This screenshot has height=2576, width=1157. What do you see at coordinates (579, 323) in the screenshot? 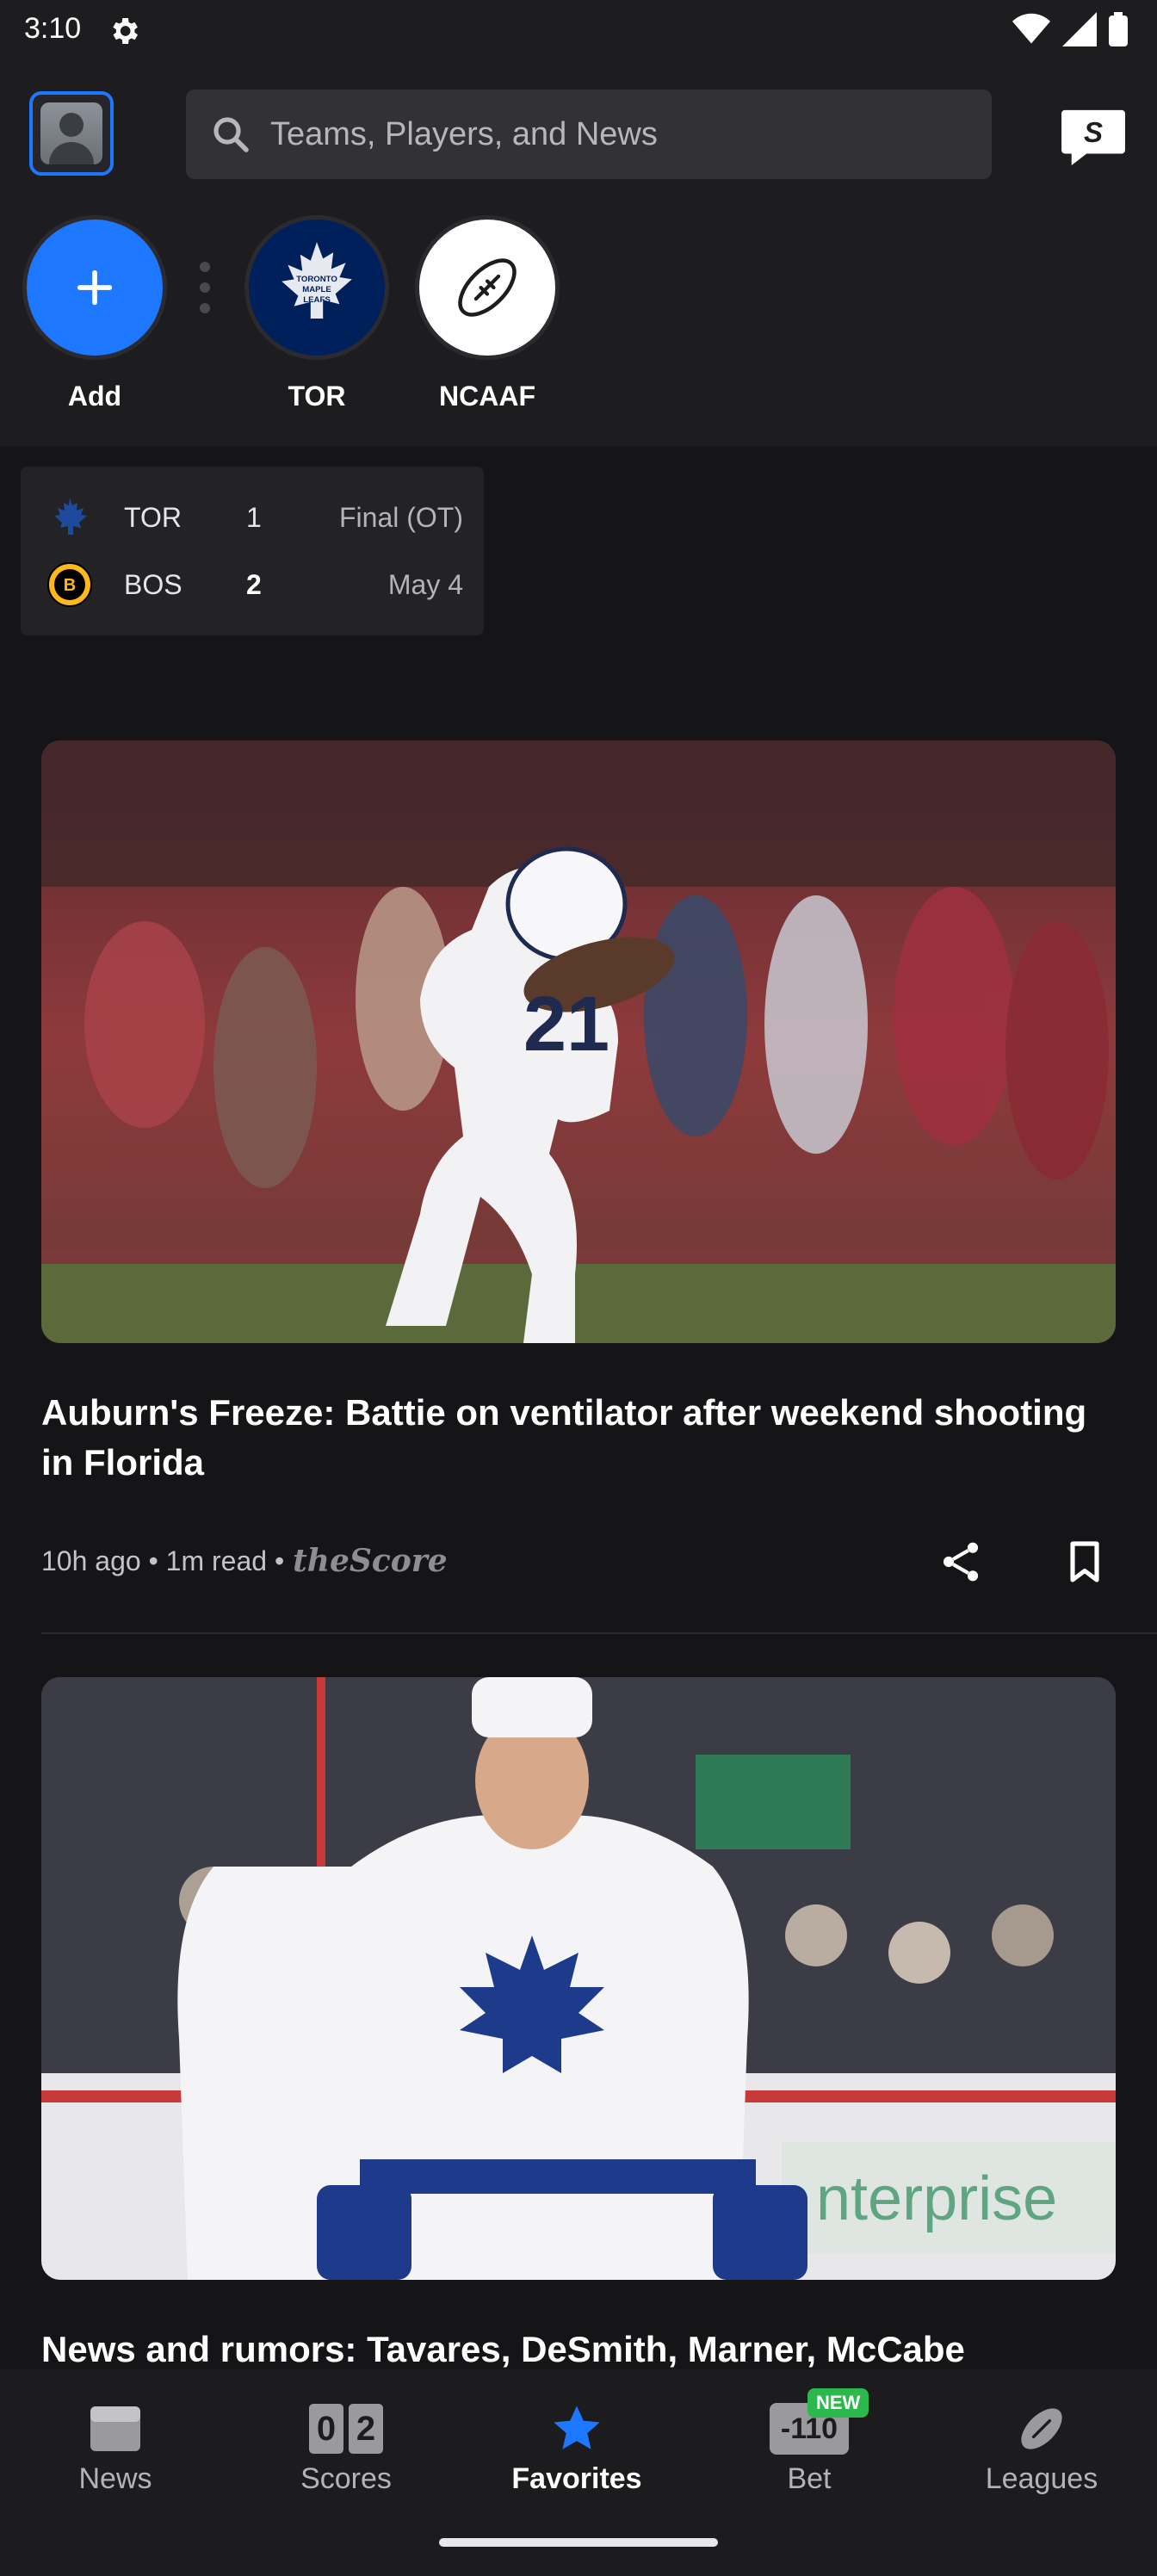
I see `favorites-row: Add TORONTO MAPLE LEAFS TOR NCAAF` at bounding box center [579, 323].